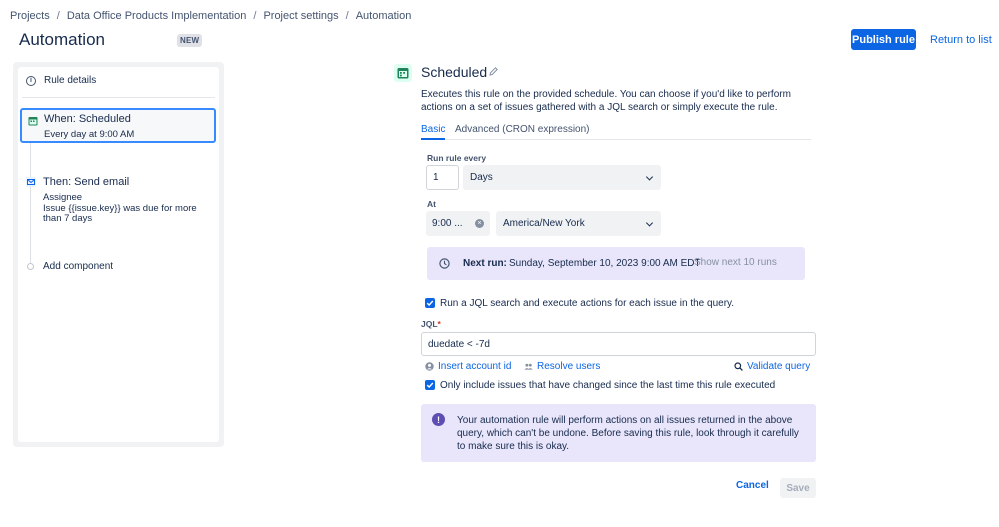 This screenshot has width=999, height=527. What do you see at coordinates (738, 366) in the screenshot?
I see `search-icon` at bounding box center [738, 366].